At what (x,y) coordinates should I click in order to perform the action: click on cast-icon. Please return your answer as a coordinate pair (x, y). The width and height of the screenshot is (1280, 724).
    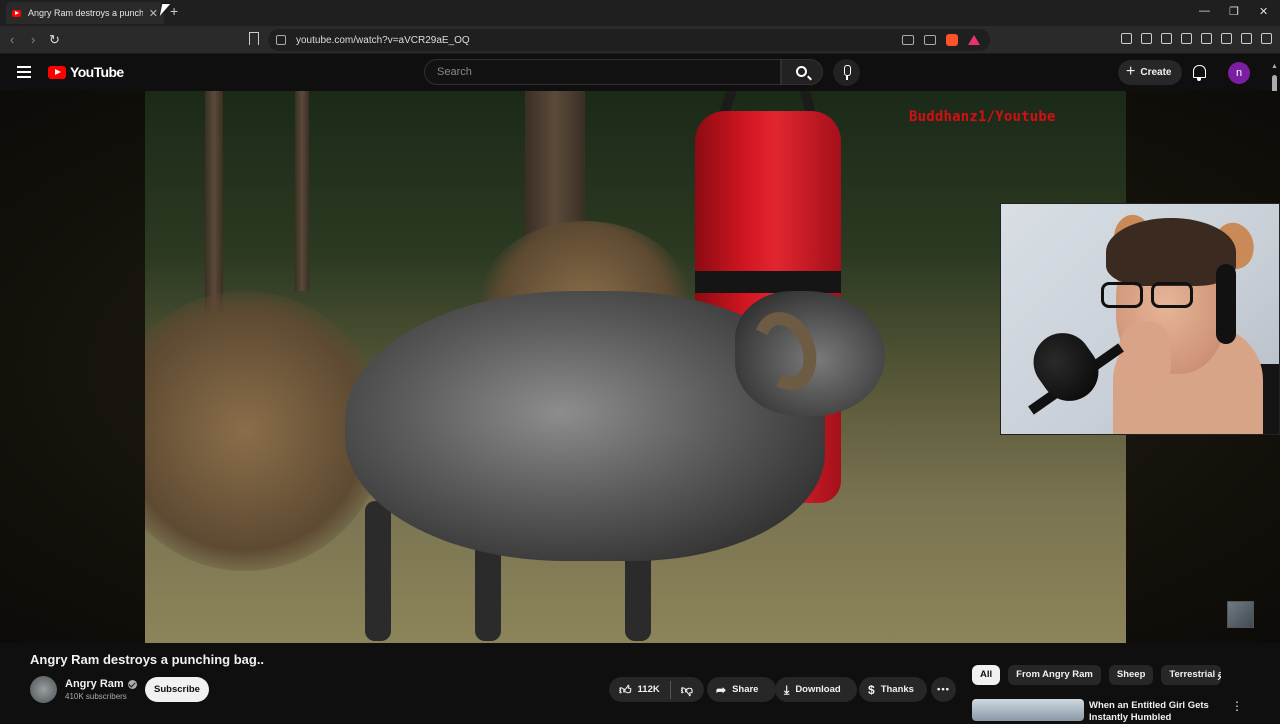
    Looking at the image, I should click on (908, 40).